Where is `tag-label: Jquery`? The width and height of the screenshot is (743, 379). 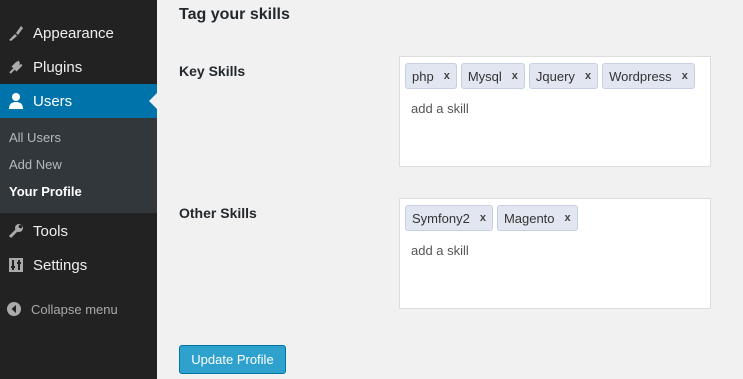 tag-label: Jquery is located at coordinates (555, 76).